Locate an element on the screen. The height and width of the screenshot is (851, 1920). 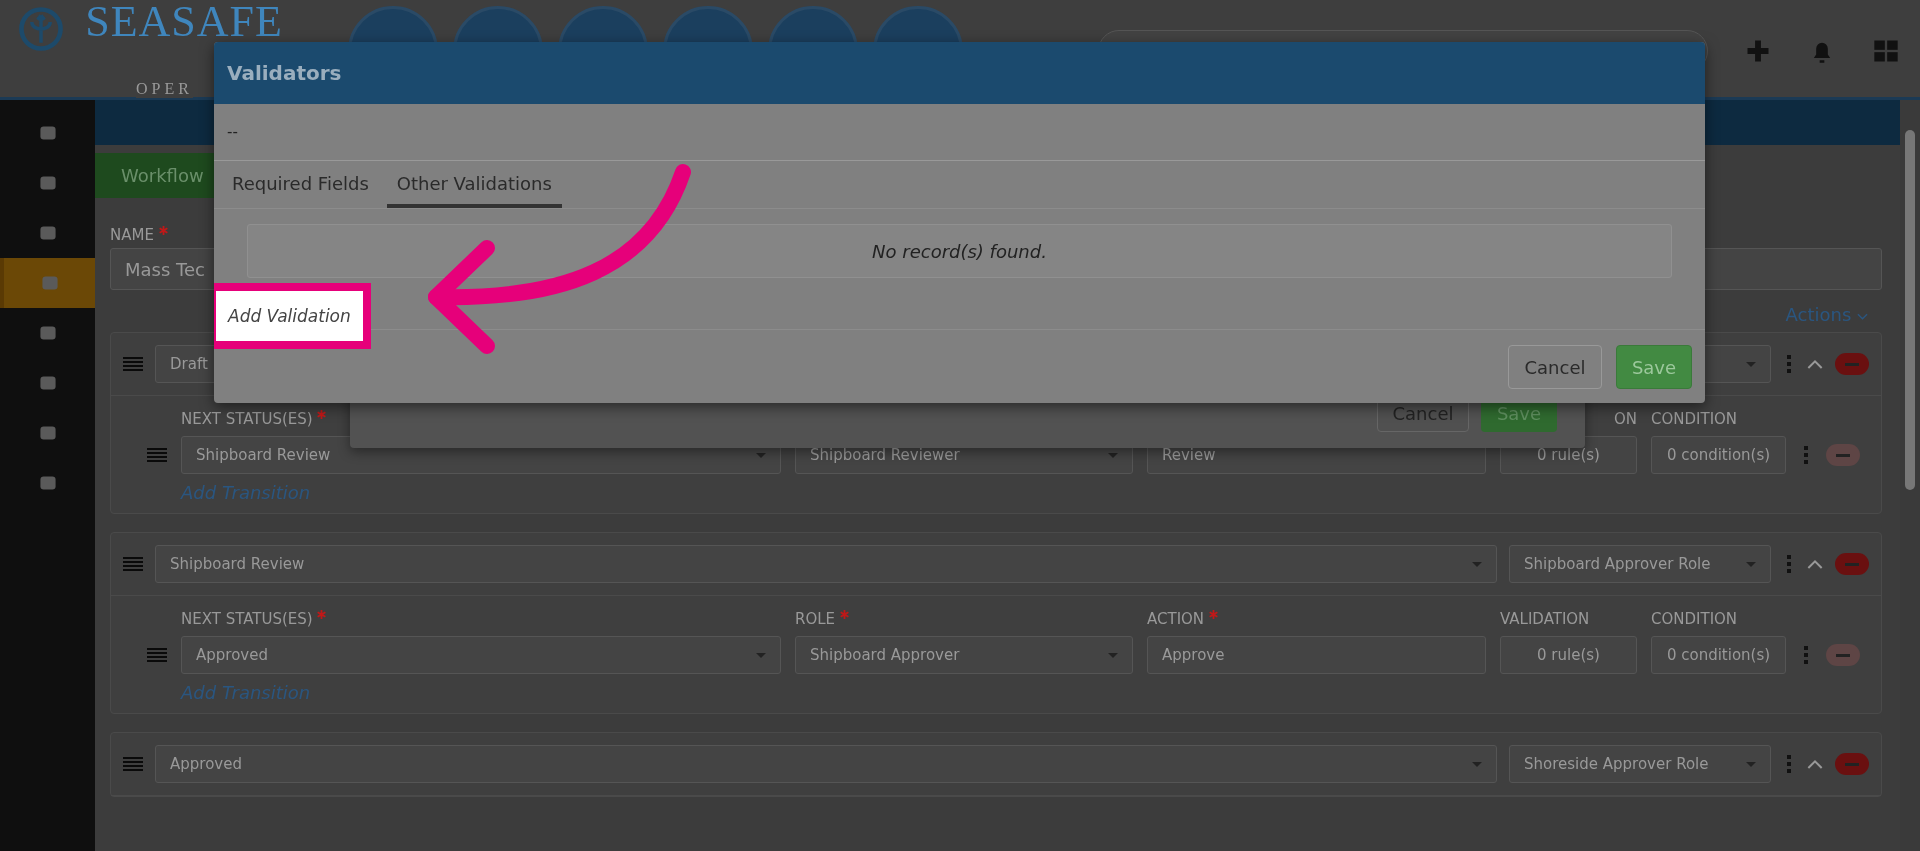
logo-subtext: OPER is located at coordinates (164, 89).